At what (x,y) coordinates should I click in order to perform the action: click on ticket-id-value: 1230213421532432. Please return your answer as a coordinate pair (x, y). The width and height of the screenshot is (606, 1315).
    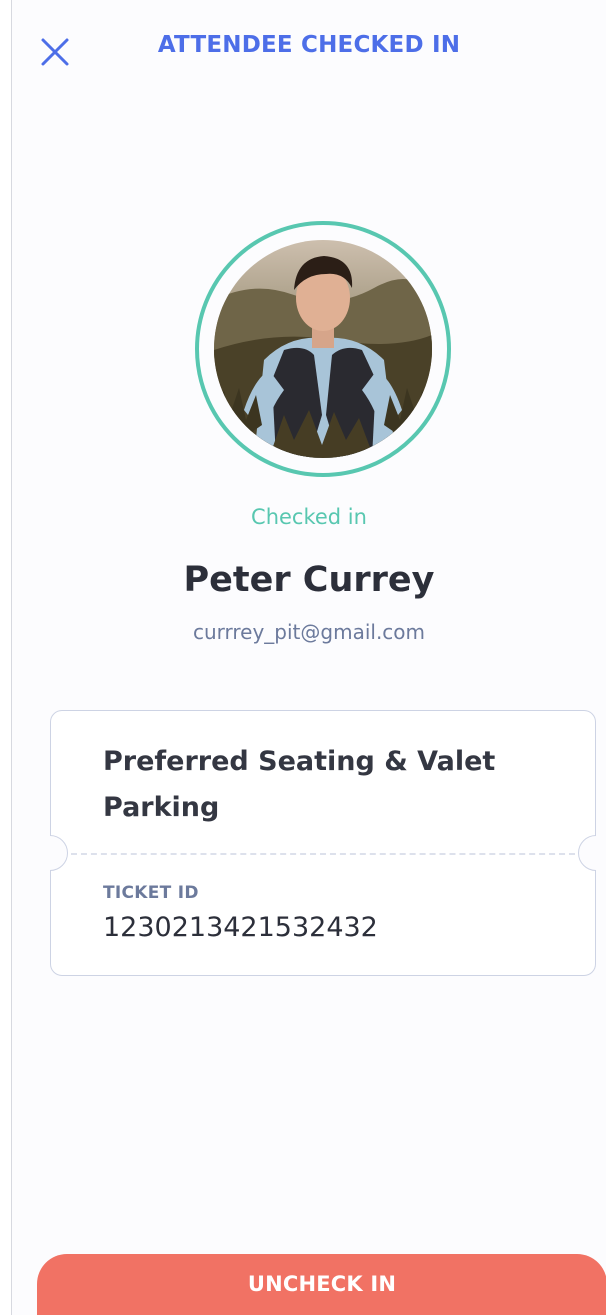
    Looking at the image, I should click on (240, 927).